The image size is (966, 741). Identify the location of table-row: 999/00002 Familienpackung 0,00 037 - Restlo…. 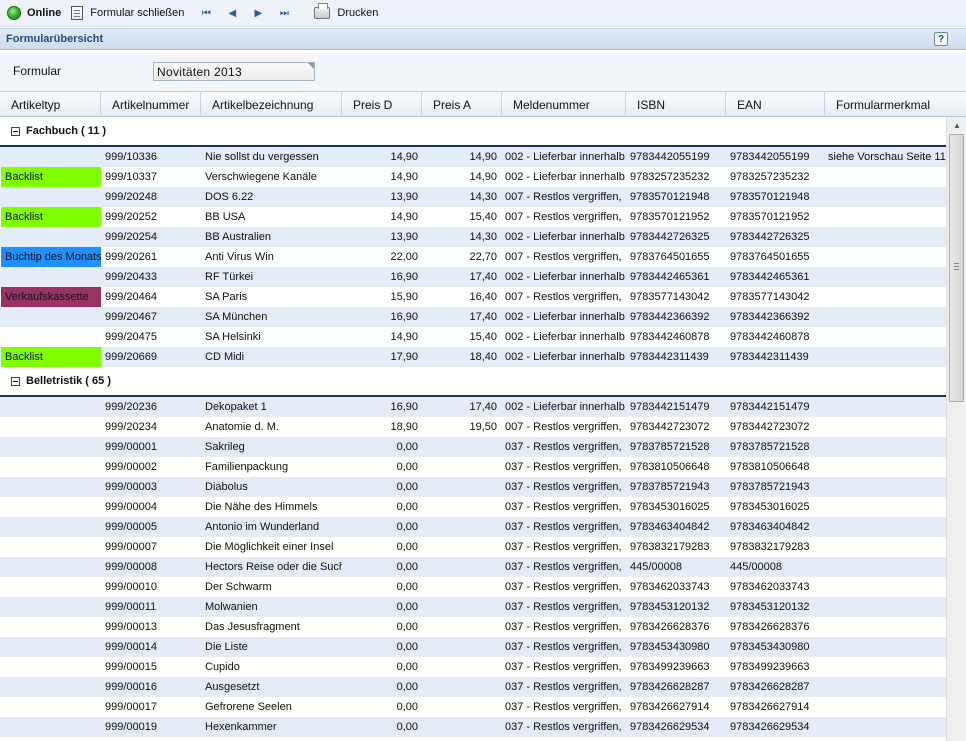
(473, 467).